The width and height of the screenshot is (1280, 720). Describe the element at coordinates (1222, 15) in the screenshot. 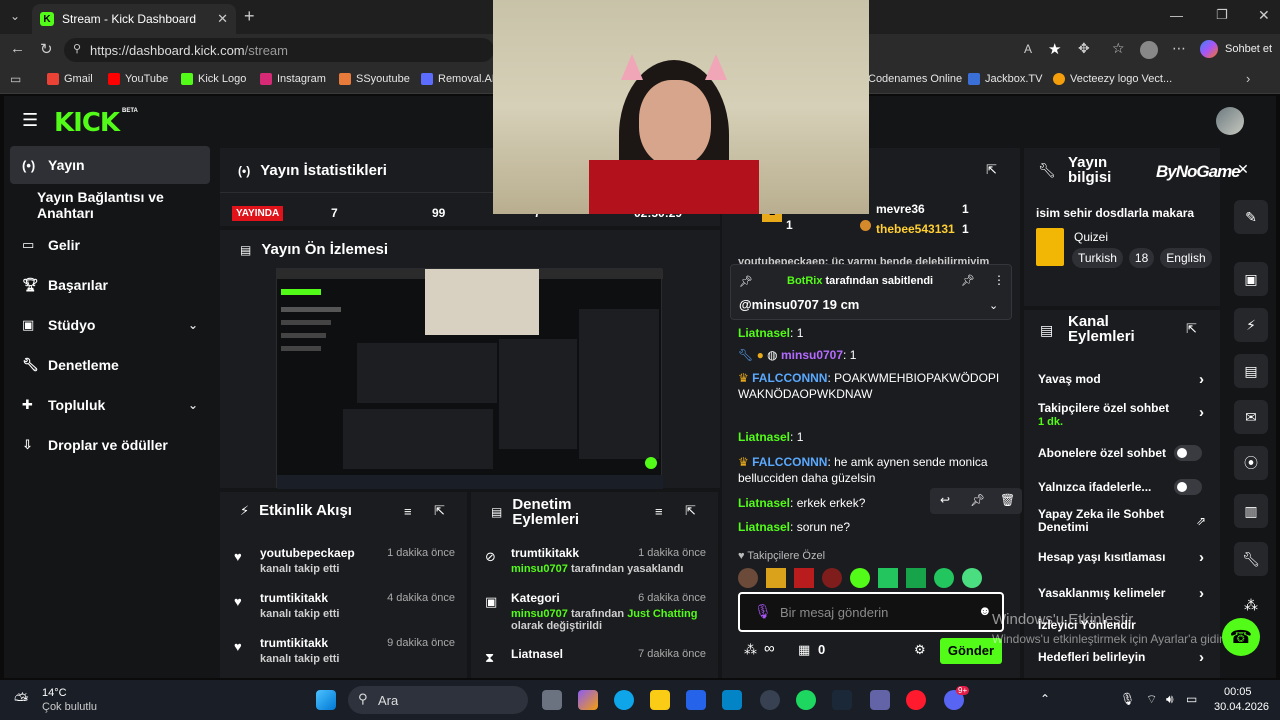

I see `maximize-icon: ❐` at that location.